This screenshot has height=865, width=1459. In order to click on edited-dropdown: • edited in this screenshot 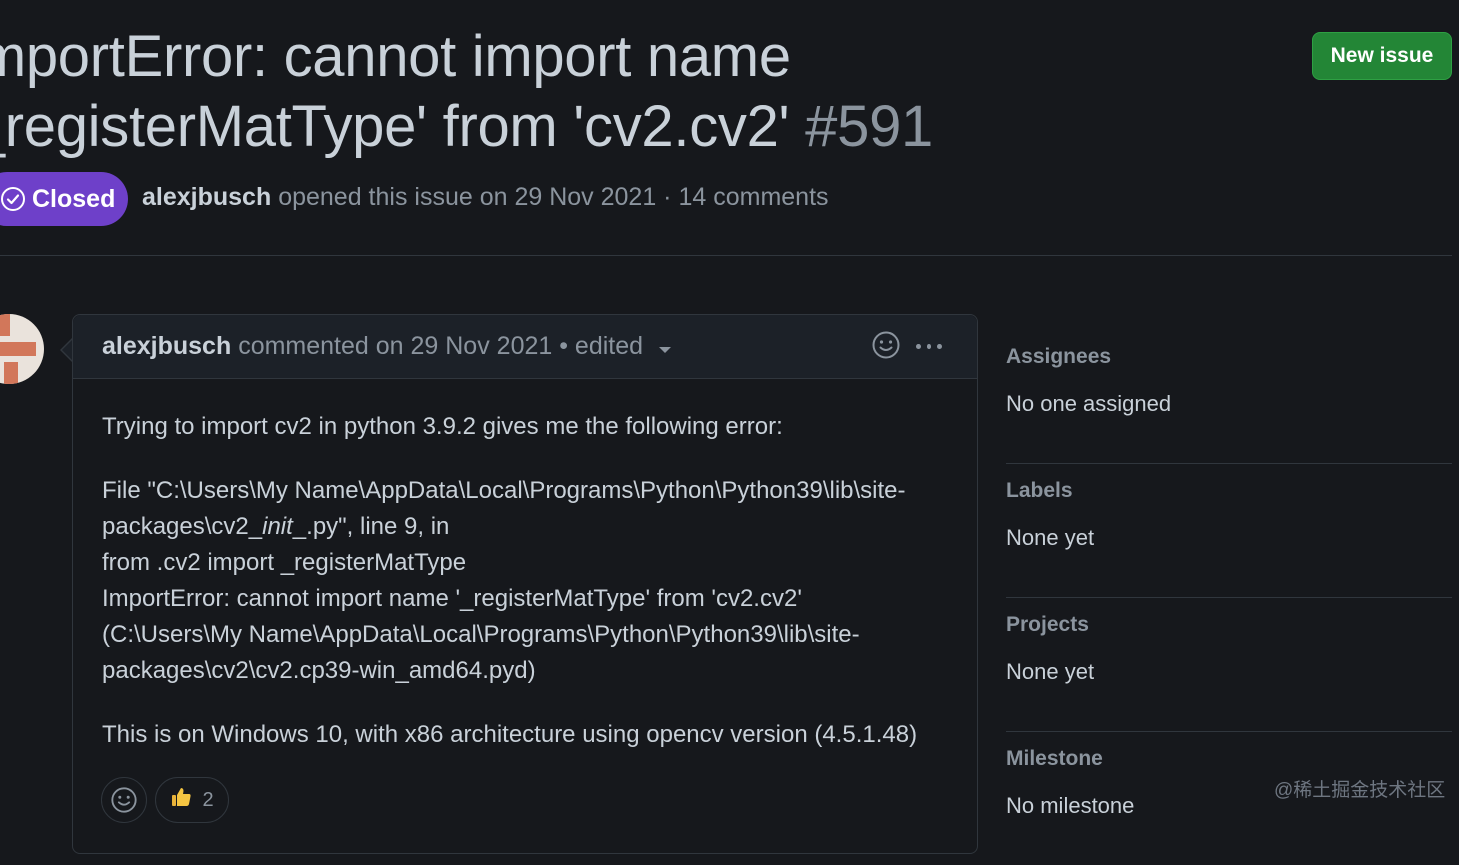, I will do `click(615, 346)`.